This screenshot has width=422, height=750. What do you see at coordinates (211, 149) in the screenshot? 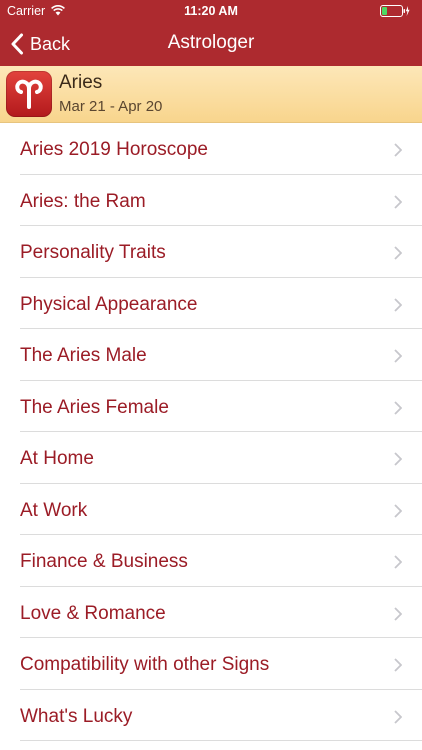
I see `menu-item-horoscope-2019: Aries 2019 Horoscope` at bounding box center [211, 149].